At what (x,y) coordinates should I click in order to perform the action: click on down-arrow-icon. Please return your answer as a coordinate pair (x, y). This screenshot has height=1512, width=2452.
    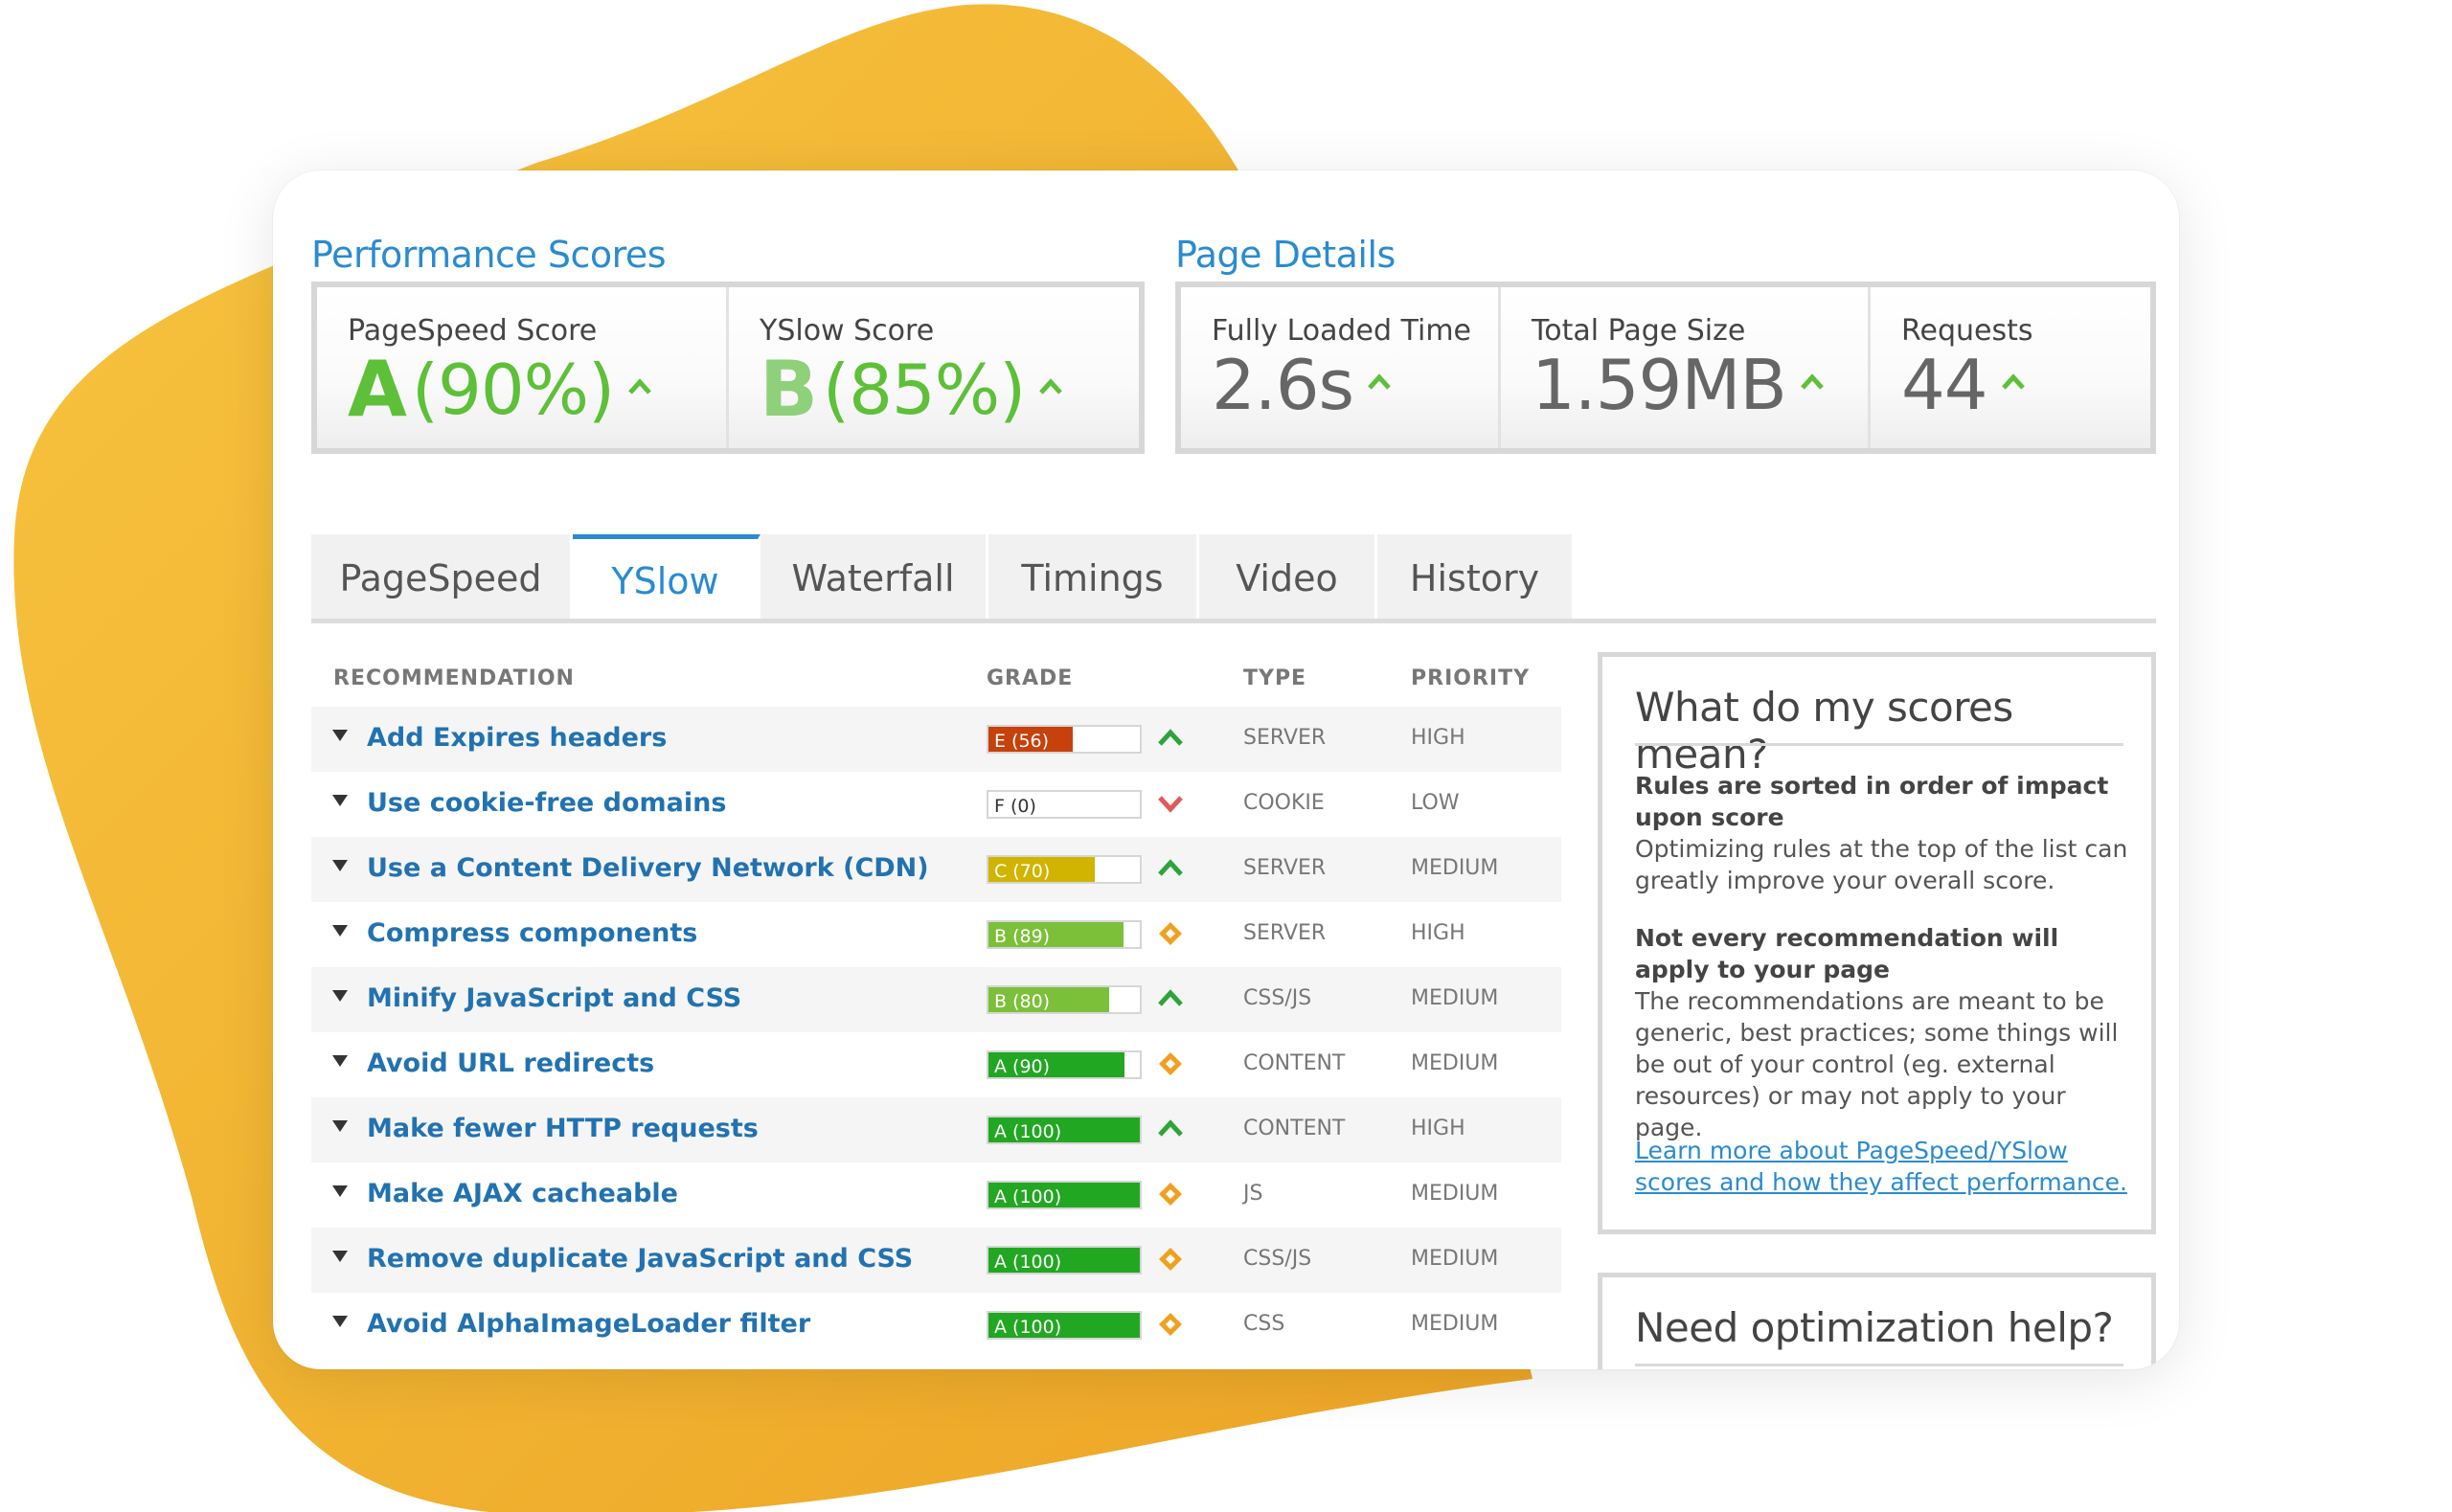
    Looking at the image, I should click on (1170, 803).